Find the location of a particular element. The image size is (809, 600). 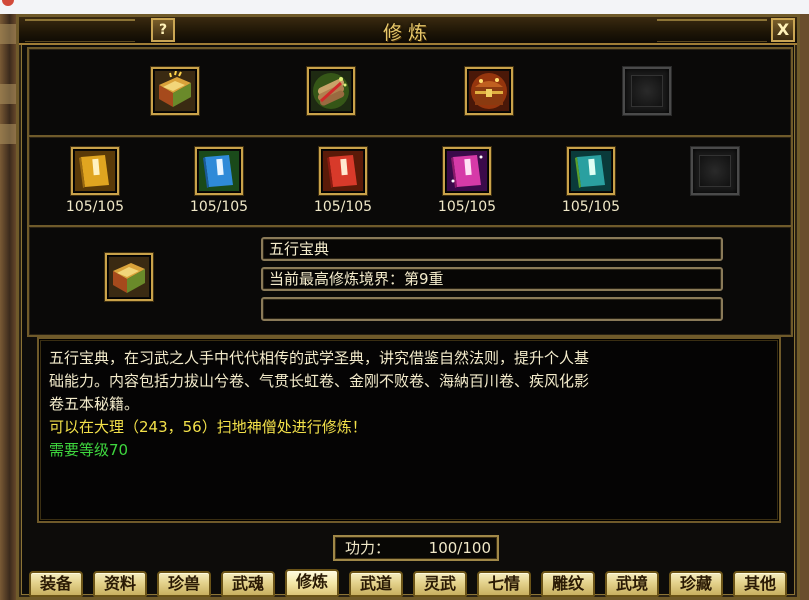

tab-martial-soul: 武魂 is located at coordinates (248, 584).